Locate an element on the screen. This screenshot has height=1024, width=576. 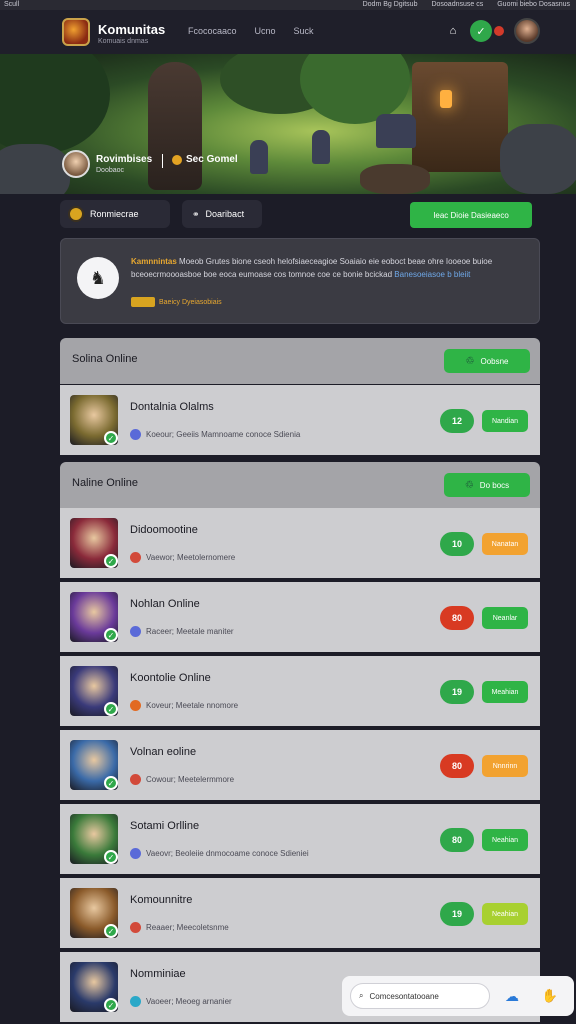
community-subtitle-text: Cowour; Meetelermmore is located at coordinates (190, 779).